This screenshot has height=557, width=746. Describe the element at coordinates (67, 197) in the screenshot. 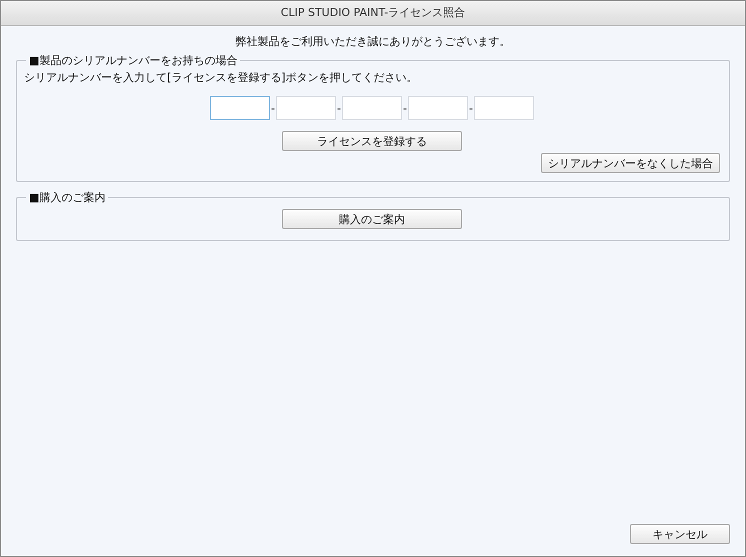

I see `group-legend: ■購入のご案内` at that location.